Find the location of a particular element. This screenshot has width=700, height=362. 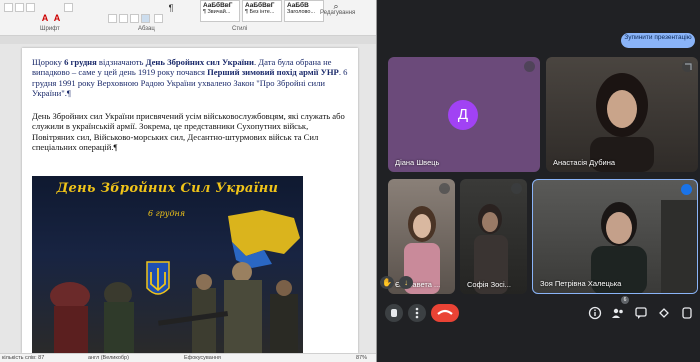

justify-button is located at coordinates (145, 18).